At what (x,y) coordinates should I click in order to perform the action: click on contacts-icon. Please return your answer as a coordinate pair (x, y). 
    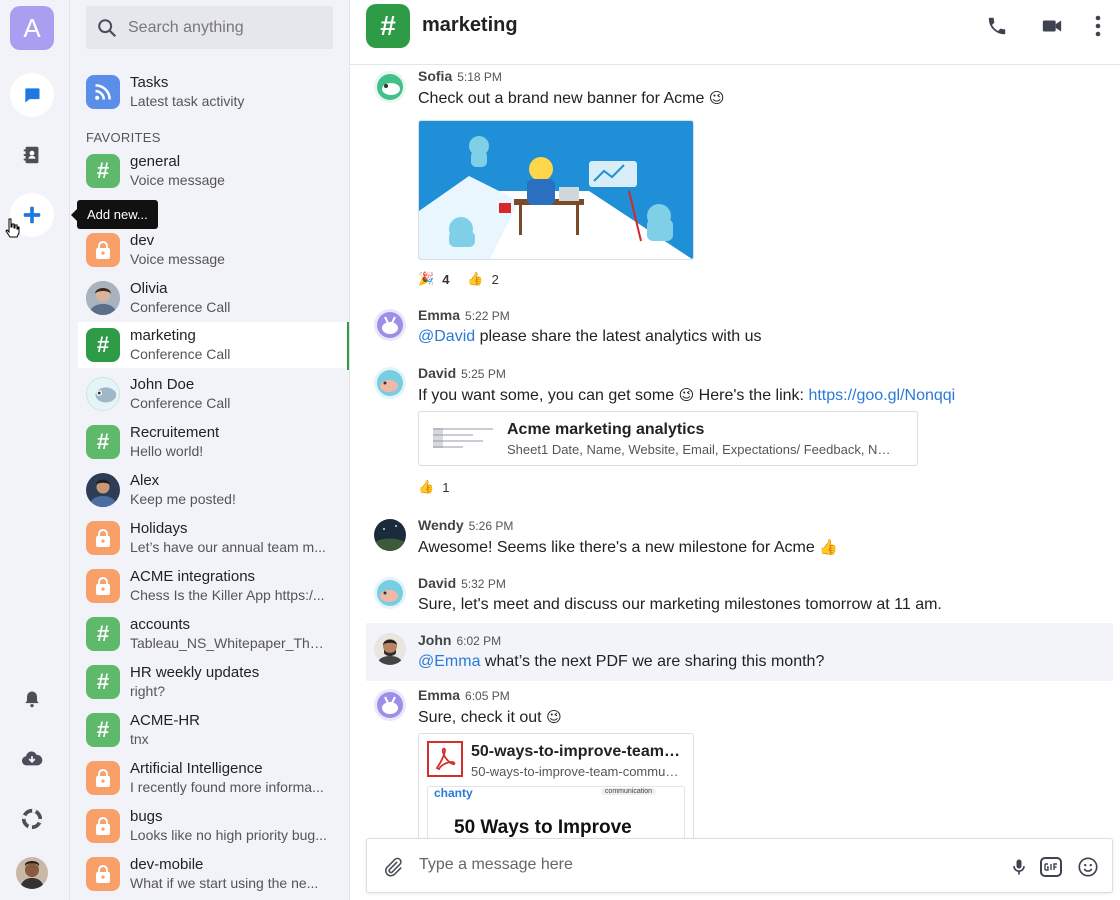
    Looking at the image, I should click on (31, 155).